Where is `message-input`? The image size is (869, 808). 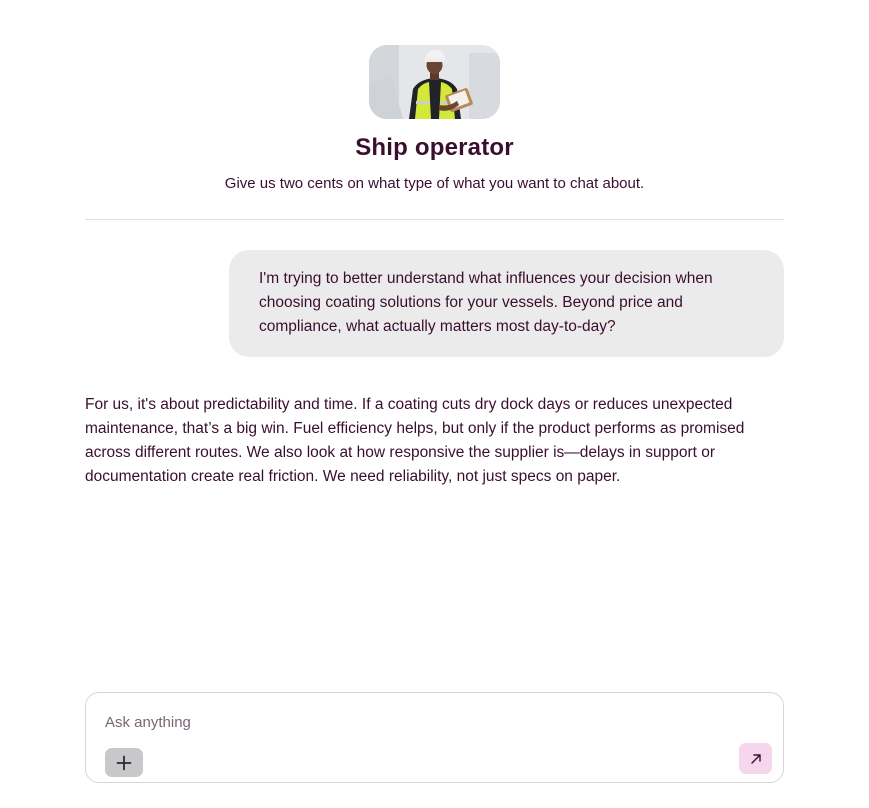 message-input is located at coordinates (405, 722).